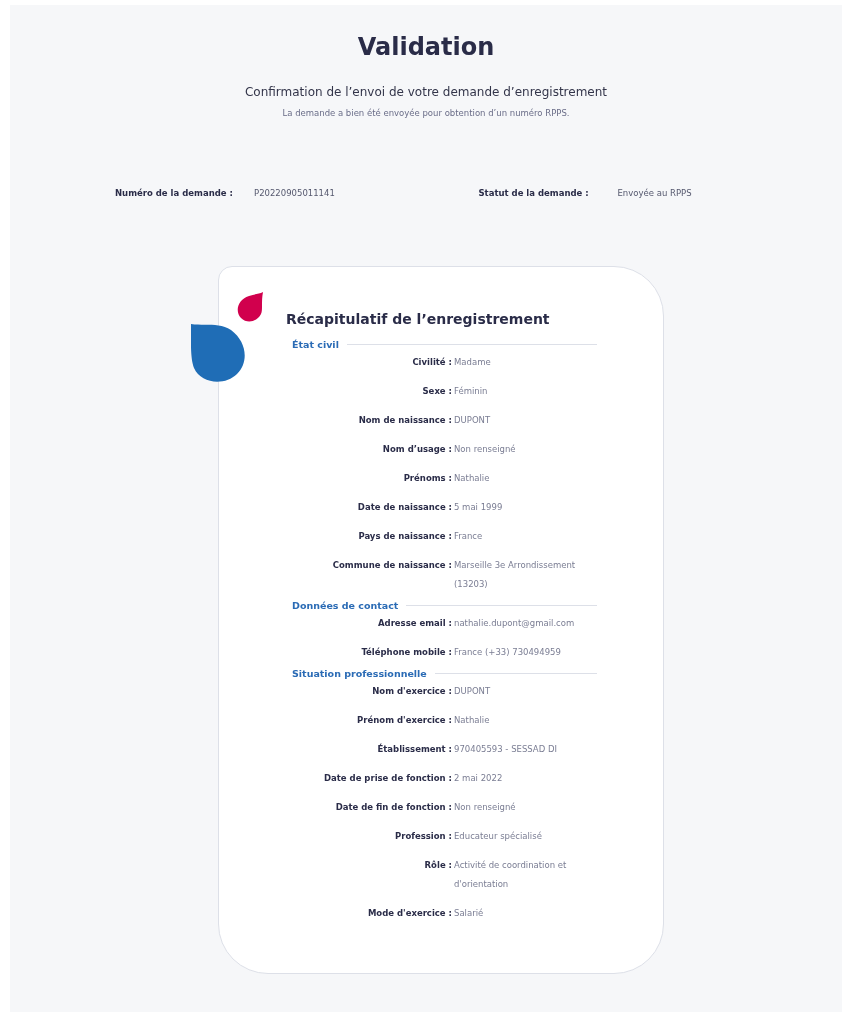 The width and height of the screenshot is (844, 1012). I want to click on field-label: Nom de naissance :, so click(405, 420).